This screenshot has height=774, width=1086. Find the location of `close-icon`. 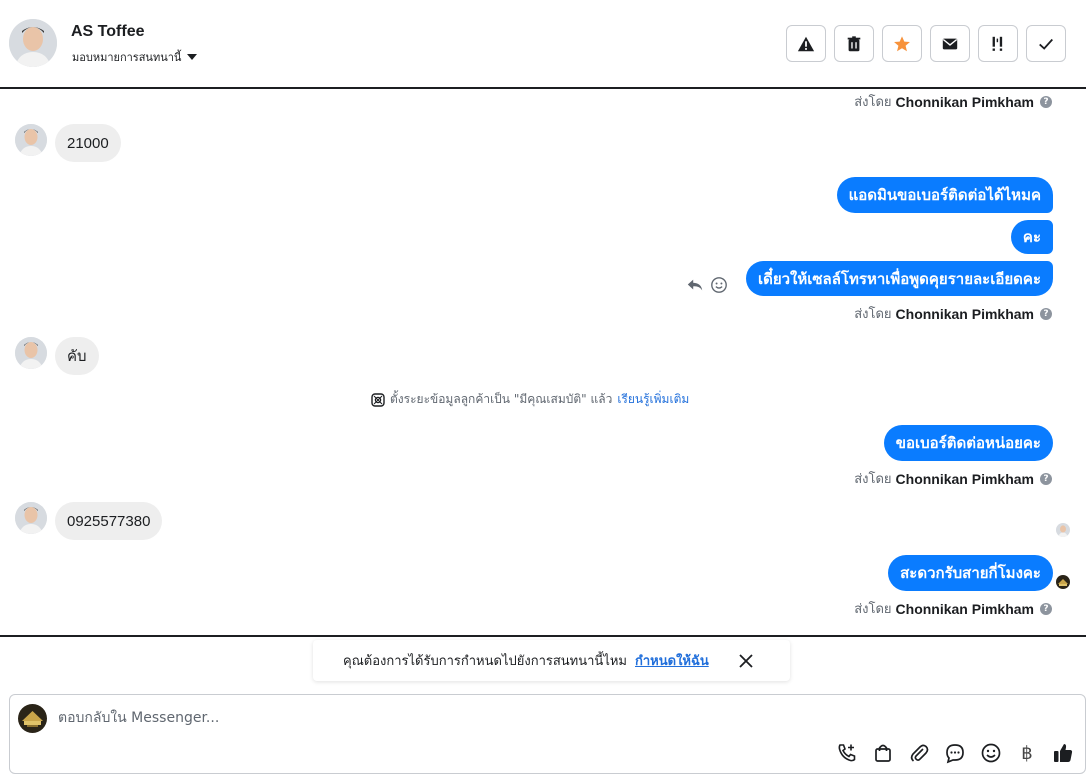

close-icon is located at coordinates (746, 661).